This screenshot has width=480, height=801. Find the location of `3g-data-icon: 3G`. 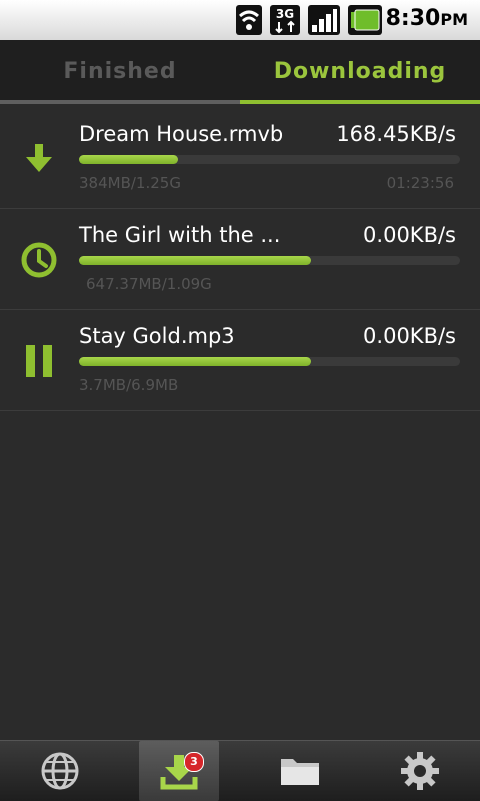

3g-data-icon: 3G is located at coordinates (285, 20).